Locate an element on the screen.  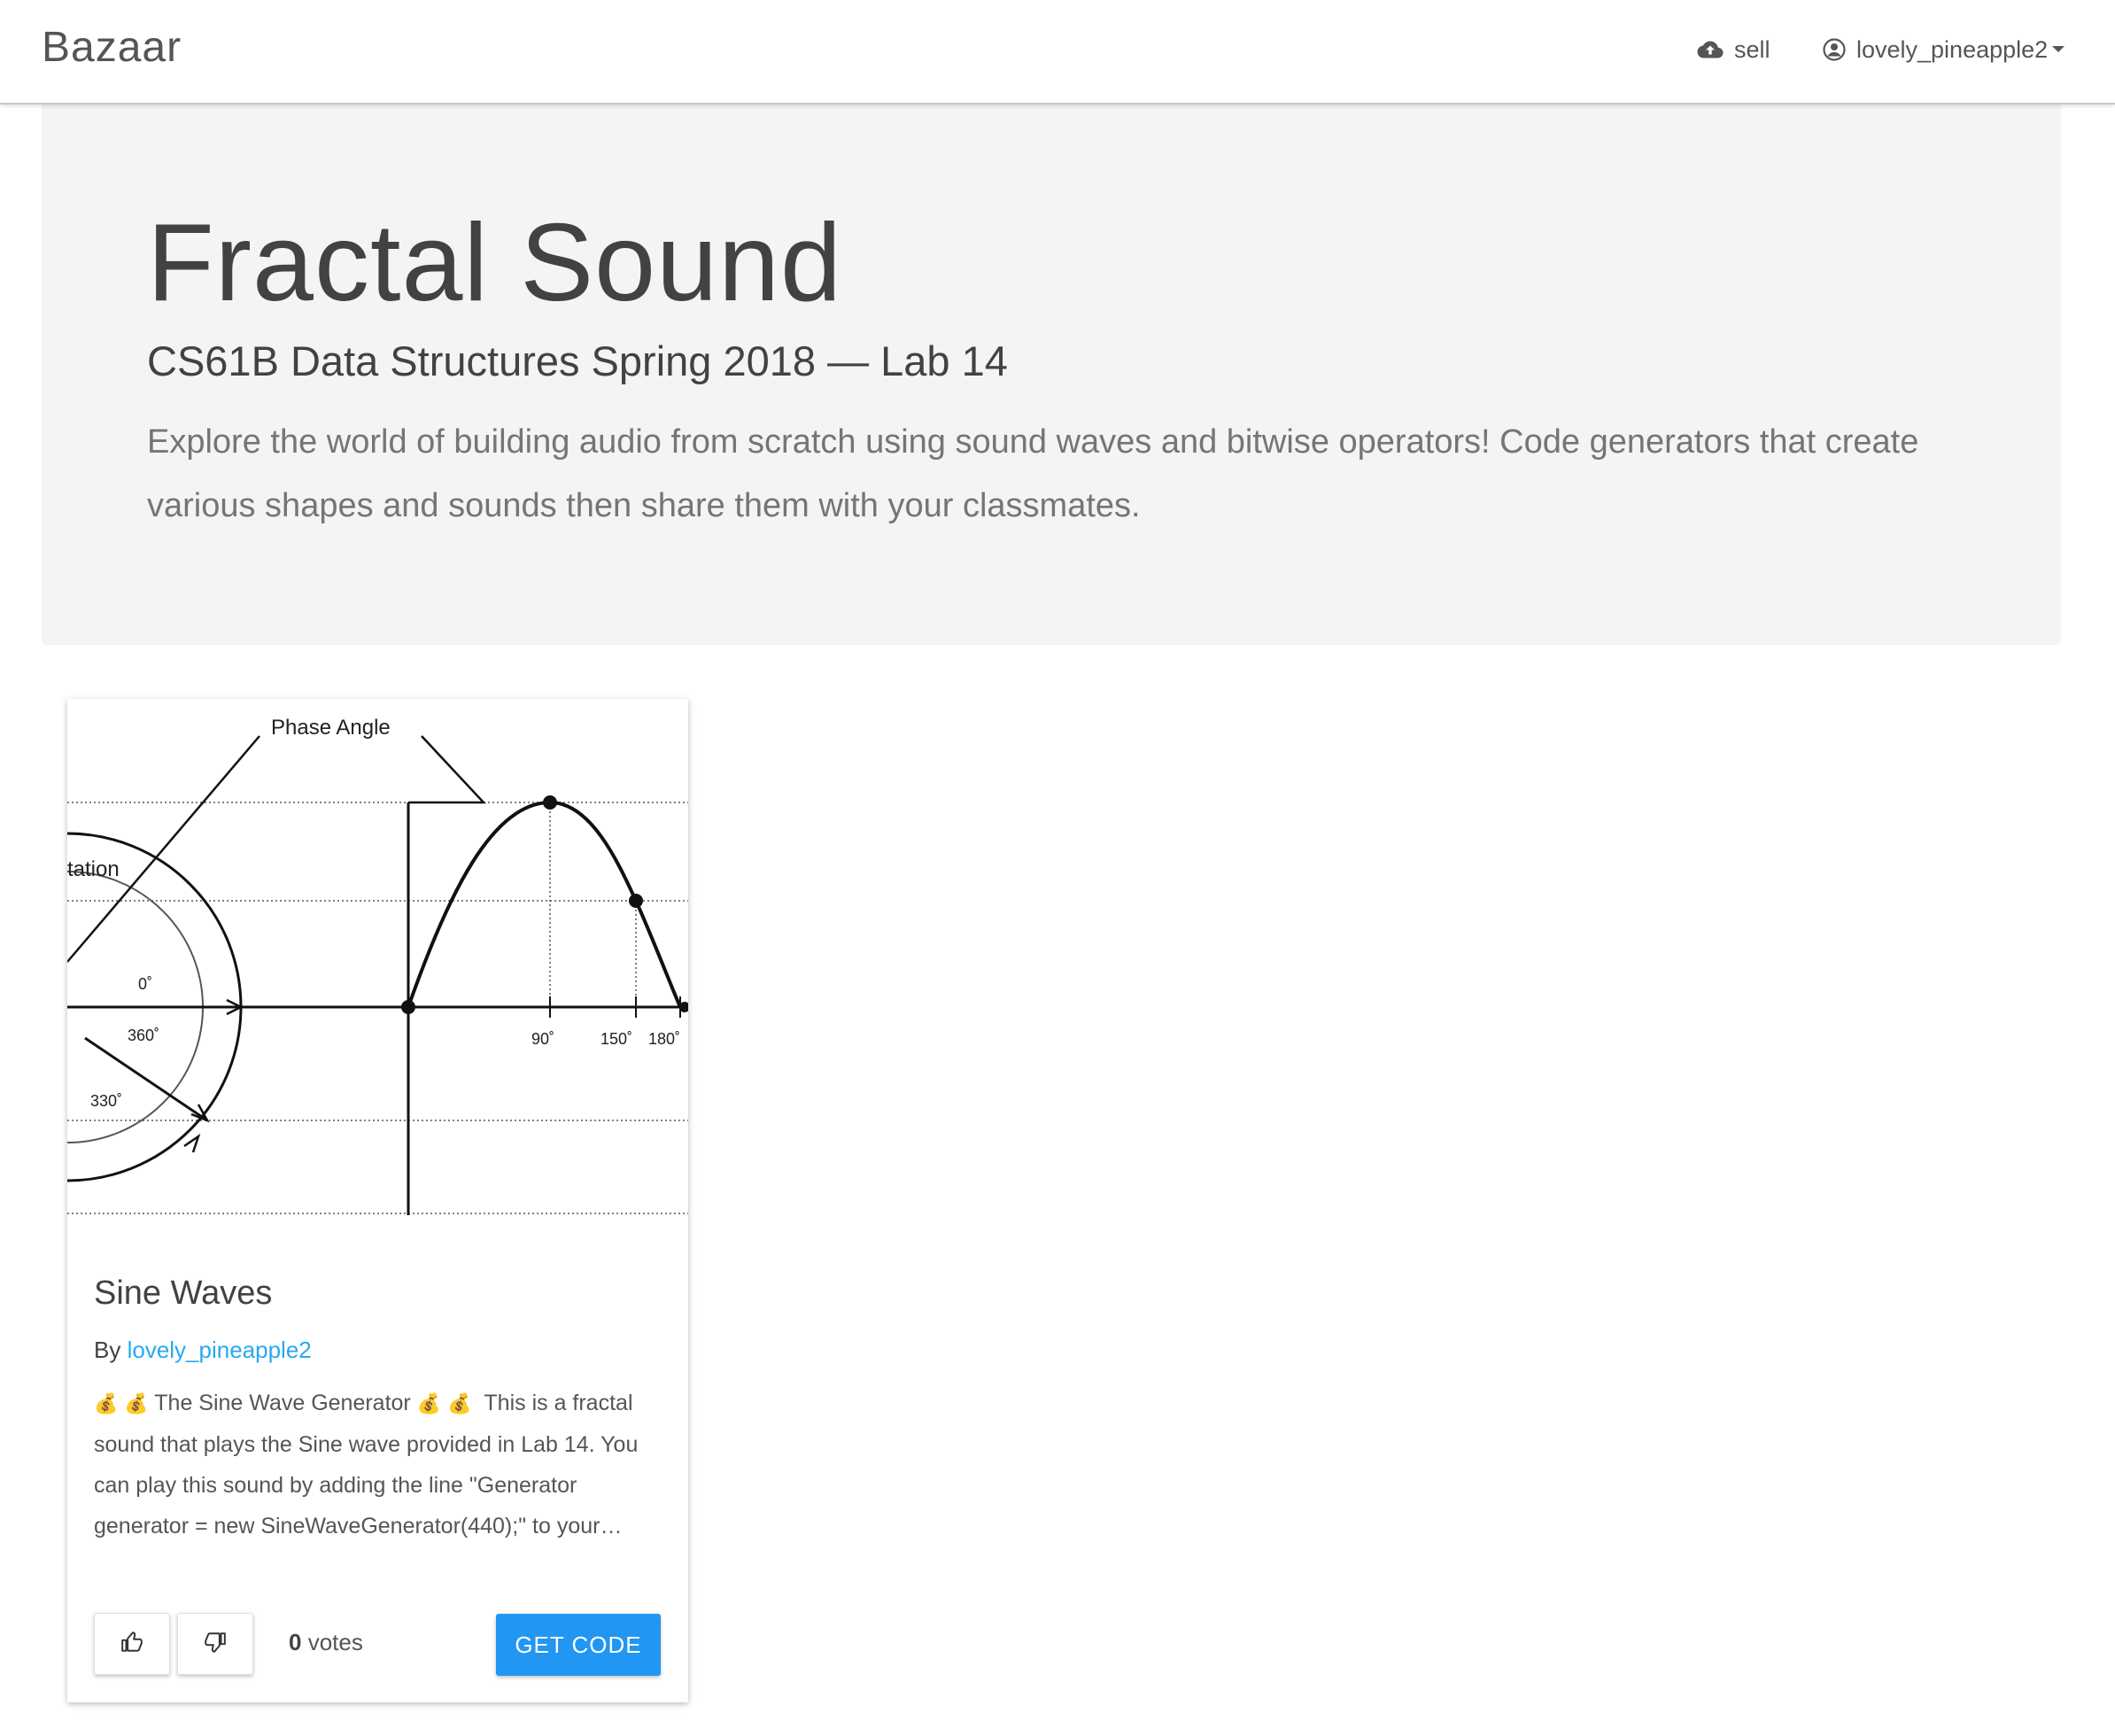
deg-150-label: 150˚ is located at coordinates (616, 1039).